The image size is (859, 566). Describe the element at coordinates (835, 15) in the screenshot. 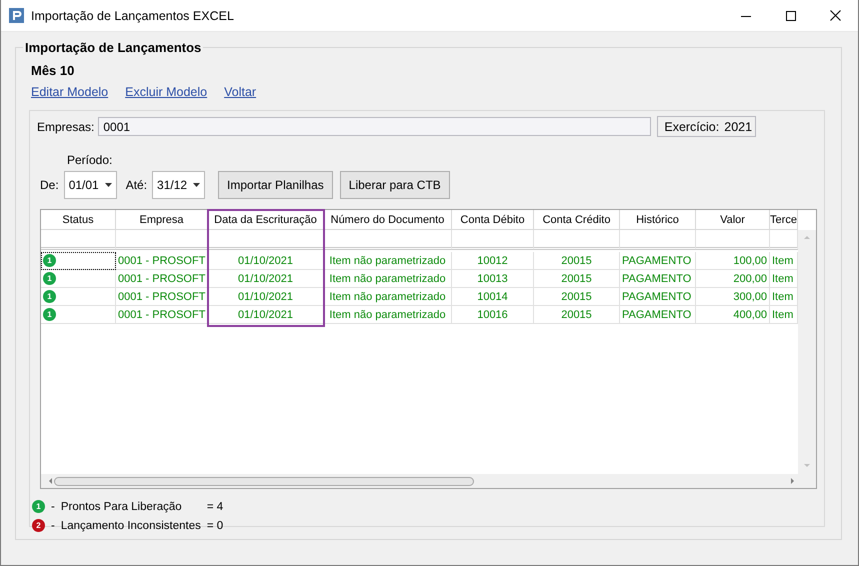

I see `close-icon` at that location.